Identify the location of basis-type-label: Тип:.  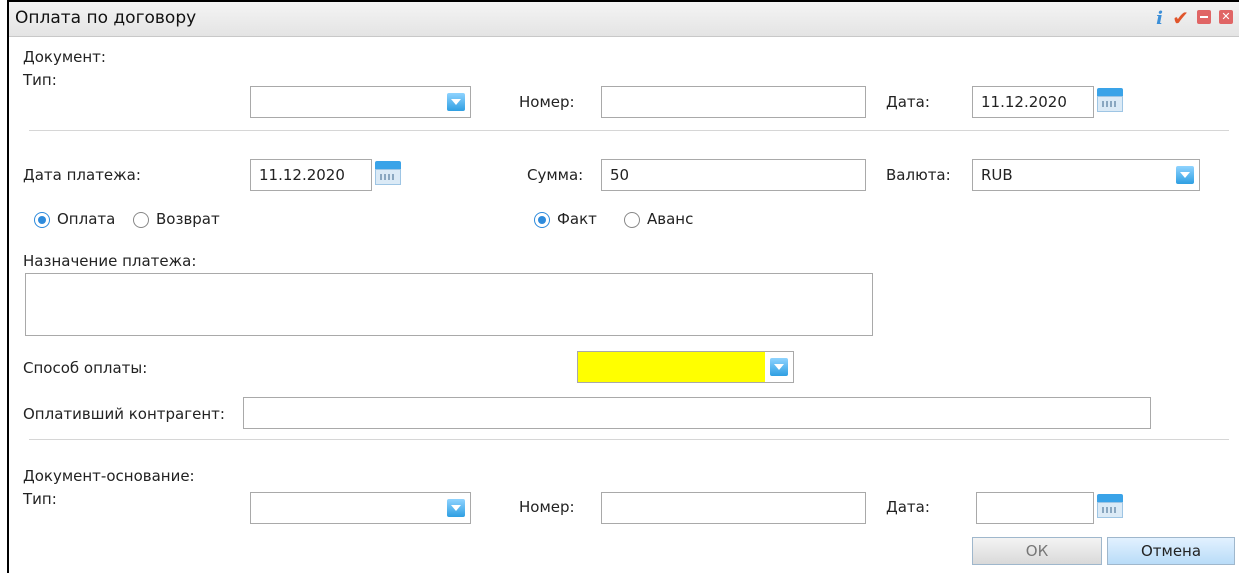
(40, 499).